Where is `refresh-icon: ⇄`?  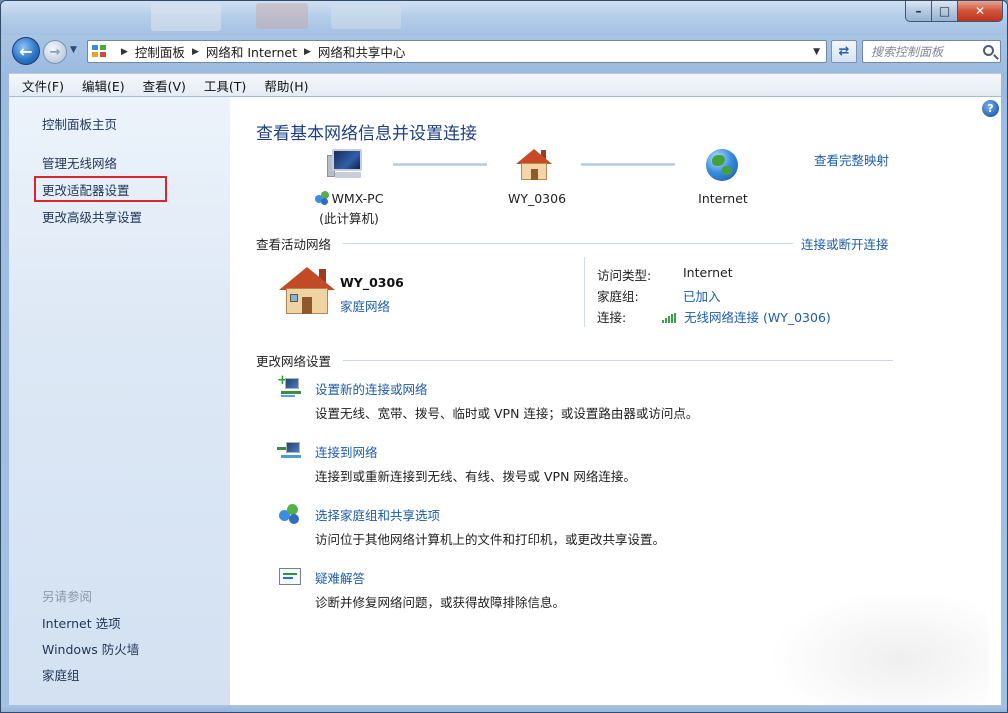 refresh-icon: ⇄ is located at coordinates (844, 51).